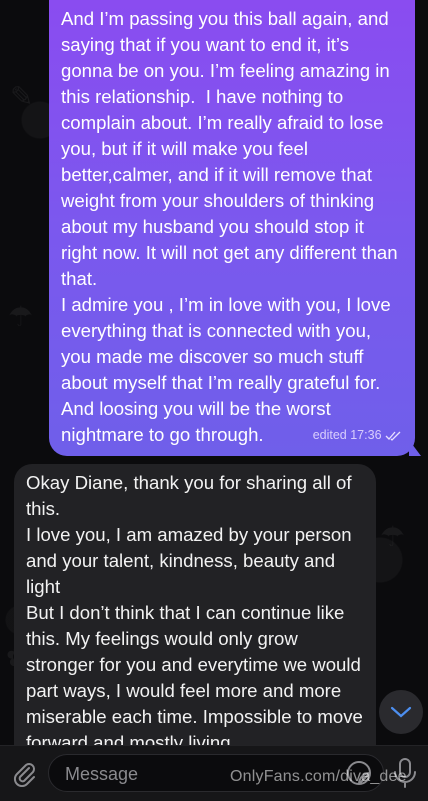 The height and width of the screenshot is (801, 428). What do you see at coordinates (318, 776) in the screenshot?
I see `watermark: OnlyFans.com/diva_dee` at bounding box center [318, 776].